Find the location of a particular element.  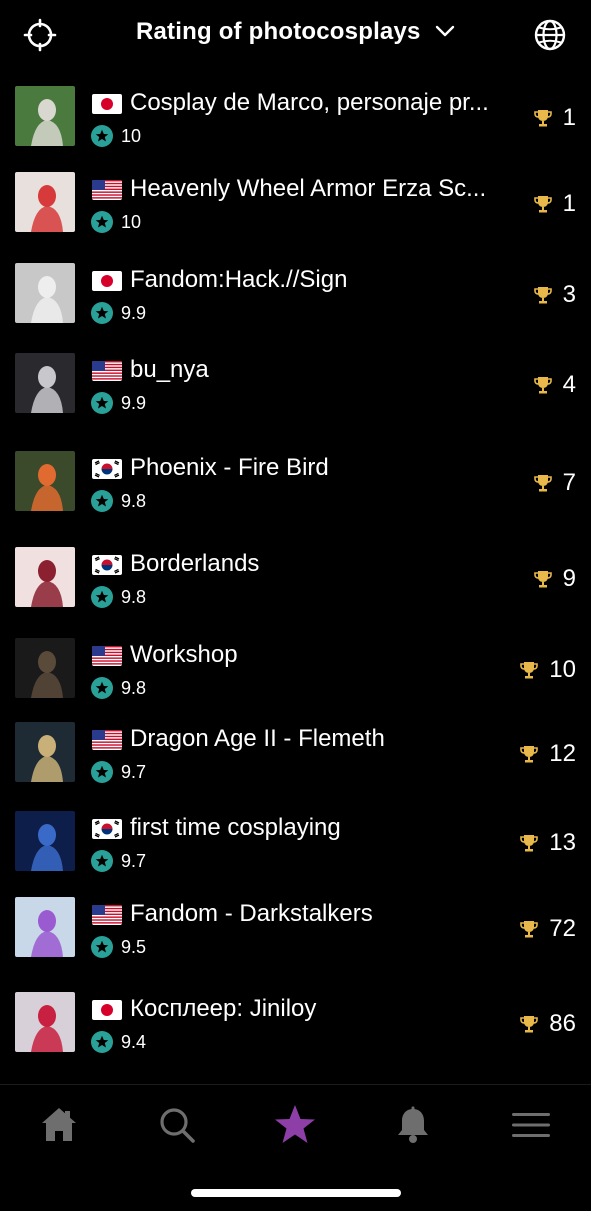

rank-value: 72 is located at coordinates (562, 928).